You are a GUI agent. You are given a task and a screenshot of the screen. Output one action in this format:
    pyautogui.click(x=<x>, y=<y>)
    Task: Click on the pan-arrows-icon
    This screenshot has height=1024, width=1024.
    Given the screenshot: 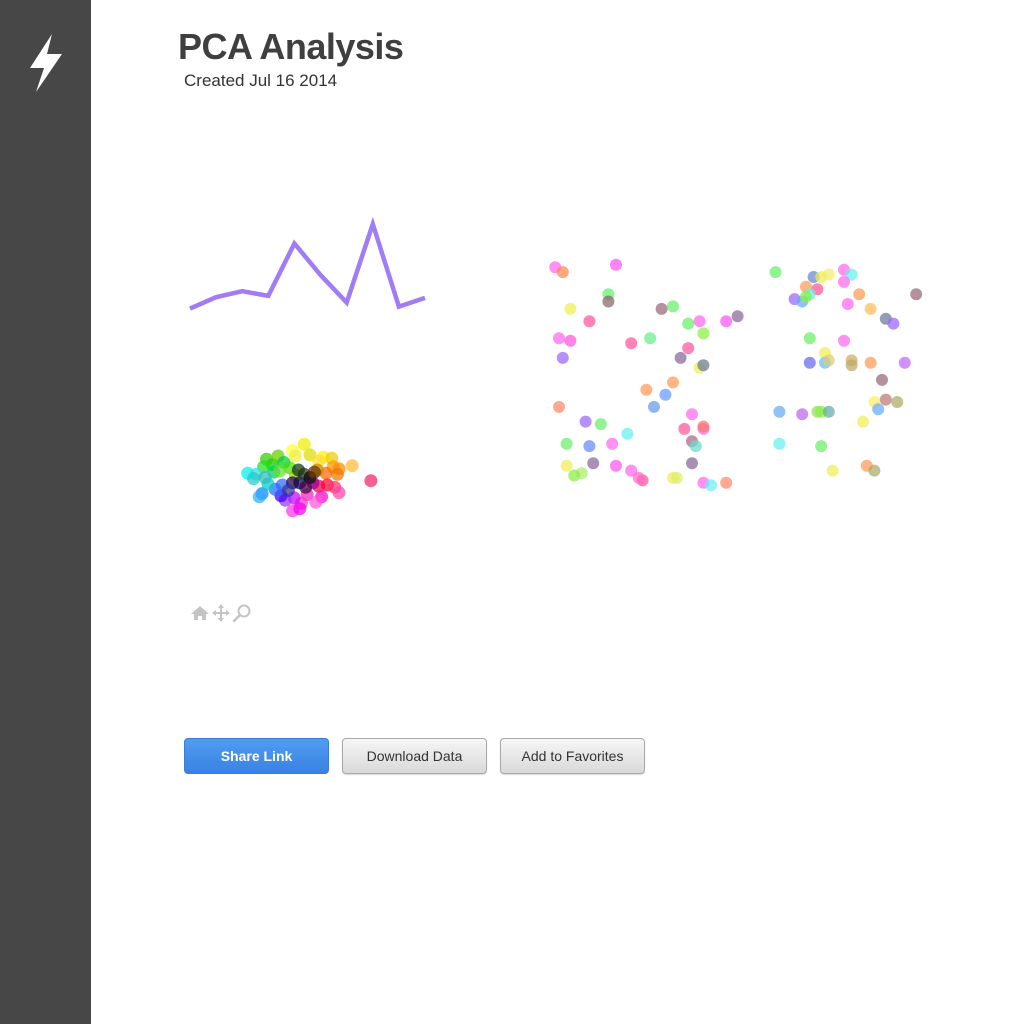 What is the action you would take?
    pyautogui.click(x=221, y=613)
    